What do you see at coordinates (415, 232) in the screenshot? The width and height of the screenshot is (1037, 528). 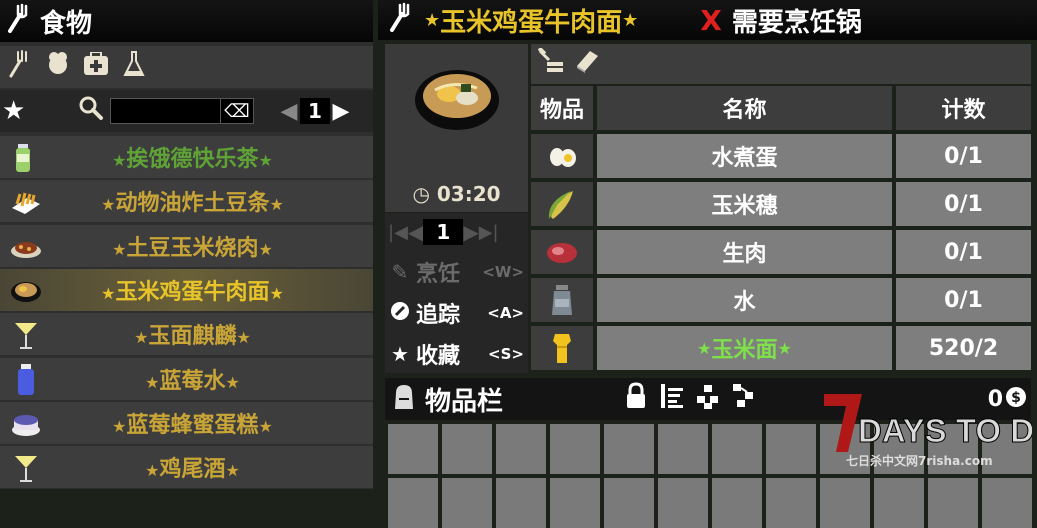 I see `decrease-arrow-icon: ◀` at bounding box center [415, 232].